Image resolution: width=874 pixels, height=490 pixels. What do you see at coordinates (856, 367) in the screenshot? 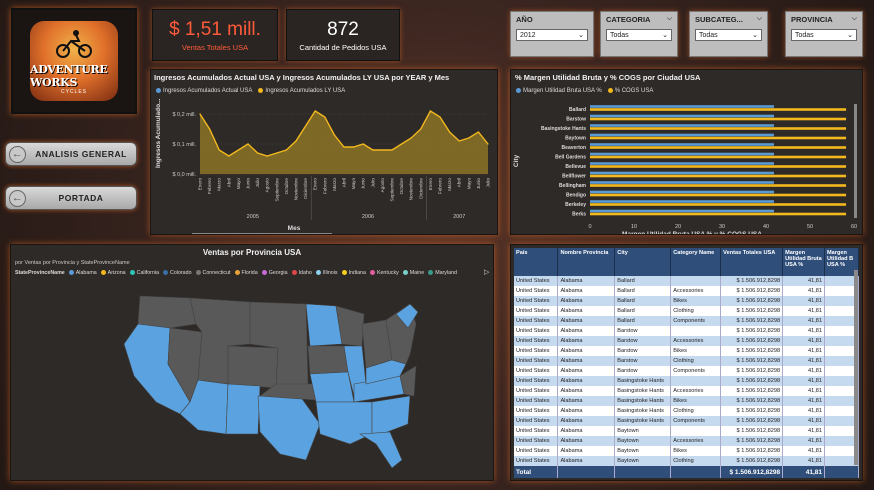
I see `table-scrollbar` at bounding box center [856, 367].